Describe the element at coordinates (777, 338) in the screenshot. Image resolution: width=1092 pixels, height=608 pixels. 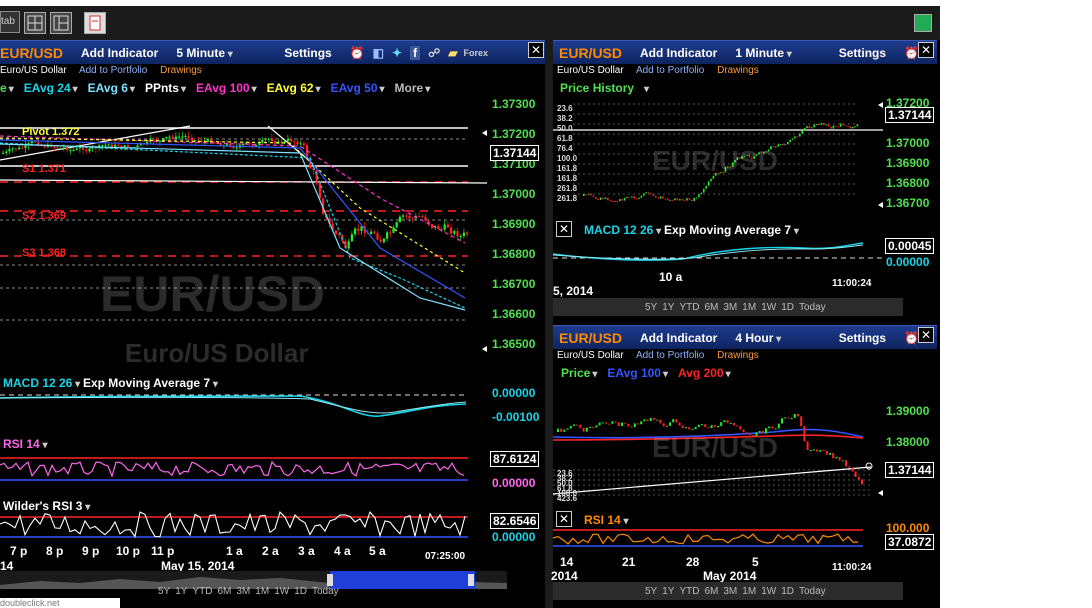
I see `interval-select: 4 Hour` at that location.